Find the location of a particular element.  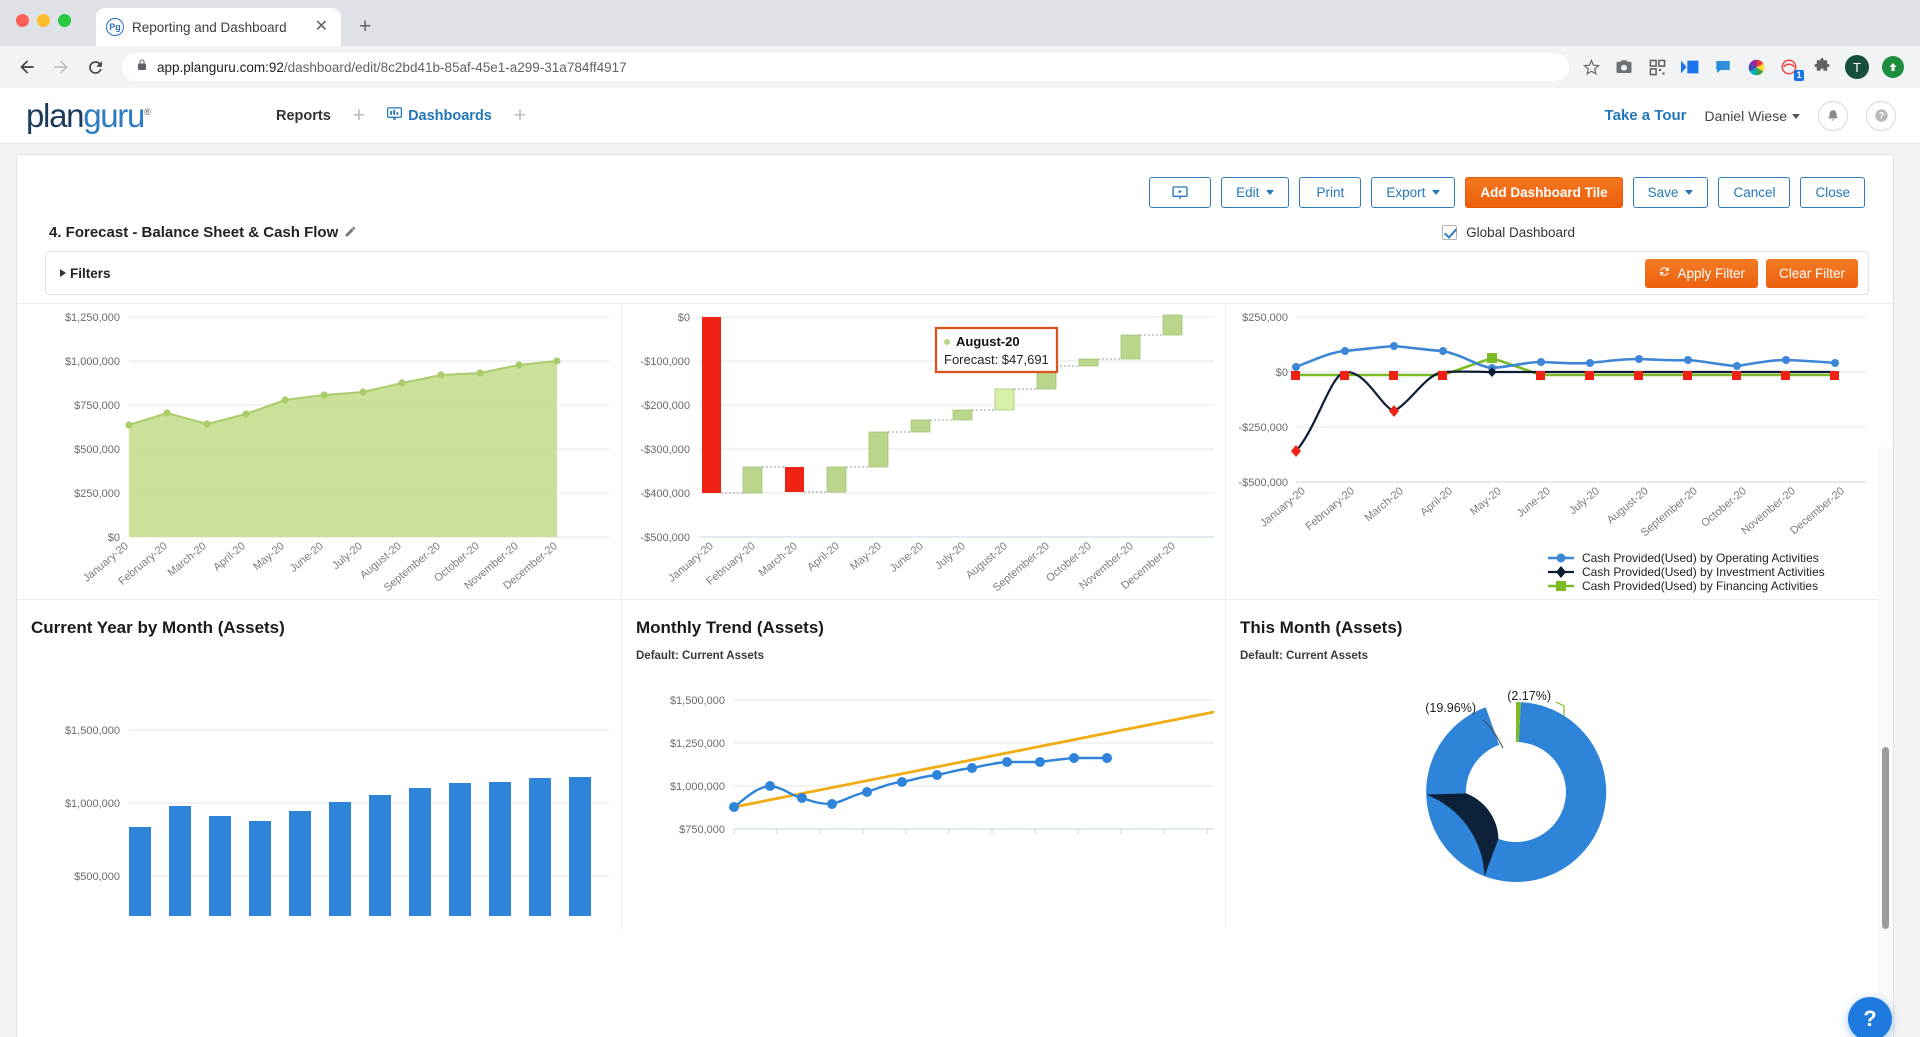

panel-scrollbar-thumb is located at coordinates (1885, 838).